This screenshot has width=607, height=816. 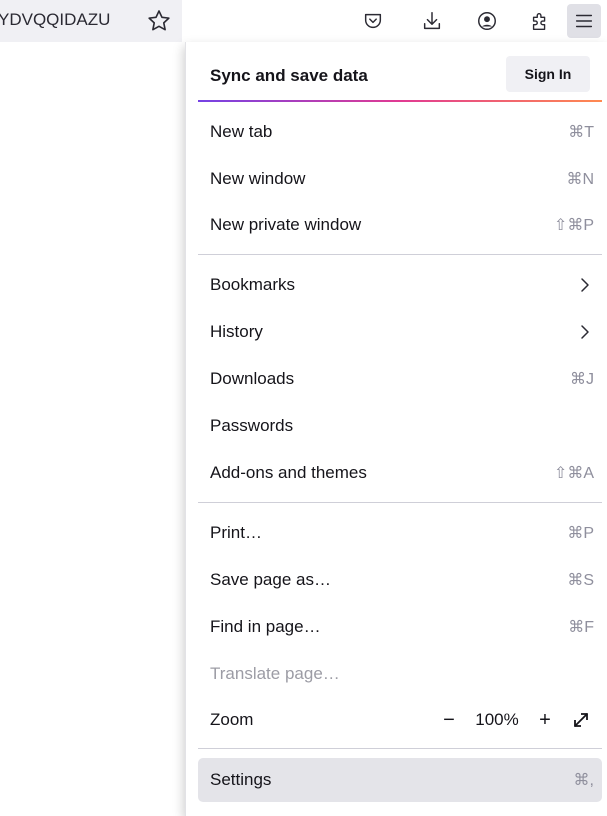 What do you see at coordinates (449, 720) in the screenshot?
I see `zoom-out-button: −` at bounding box center [449, 720].